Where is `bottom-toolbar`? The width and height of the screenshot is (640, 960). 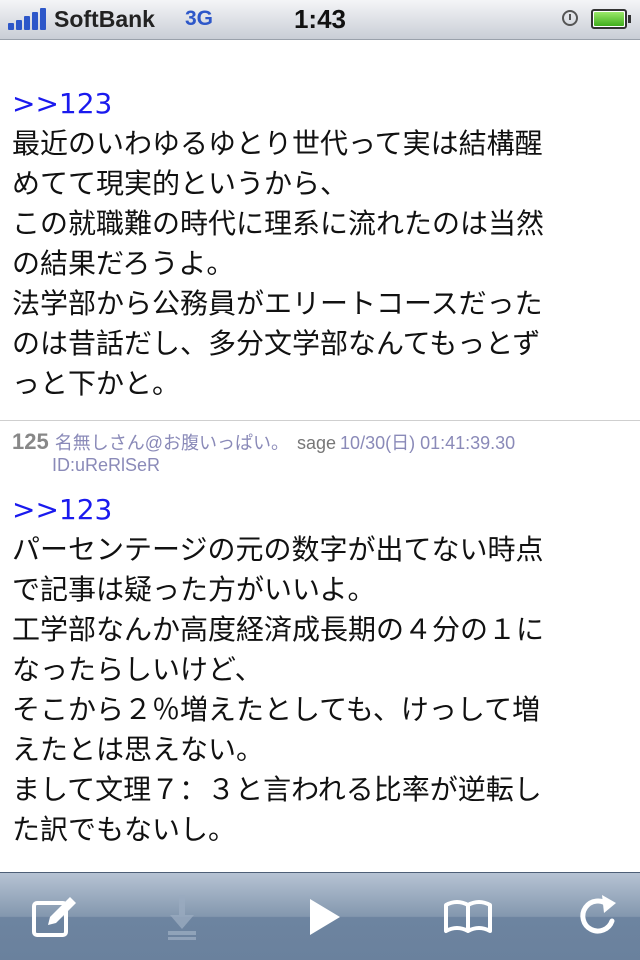 bottom-toolbar is located at coordinates (320, 916).